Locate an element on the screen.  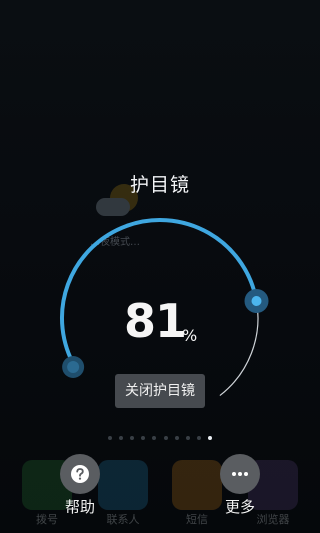
close-eye-protection-button: 关闭护目镜 is located at coordinates (160, 391).